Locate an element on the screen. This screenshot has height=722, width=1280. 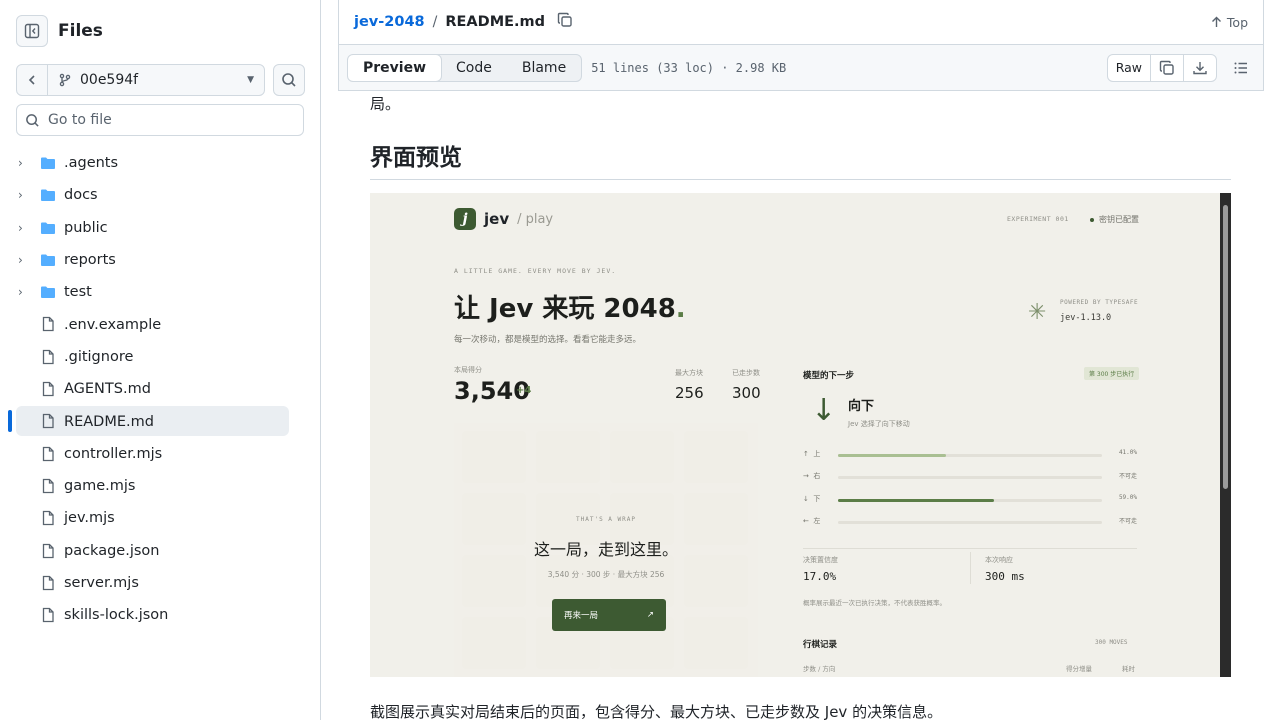
direction-sub: Jev 选择了向下移动 is located at coordinates (879, 424).